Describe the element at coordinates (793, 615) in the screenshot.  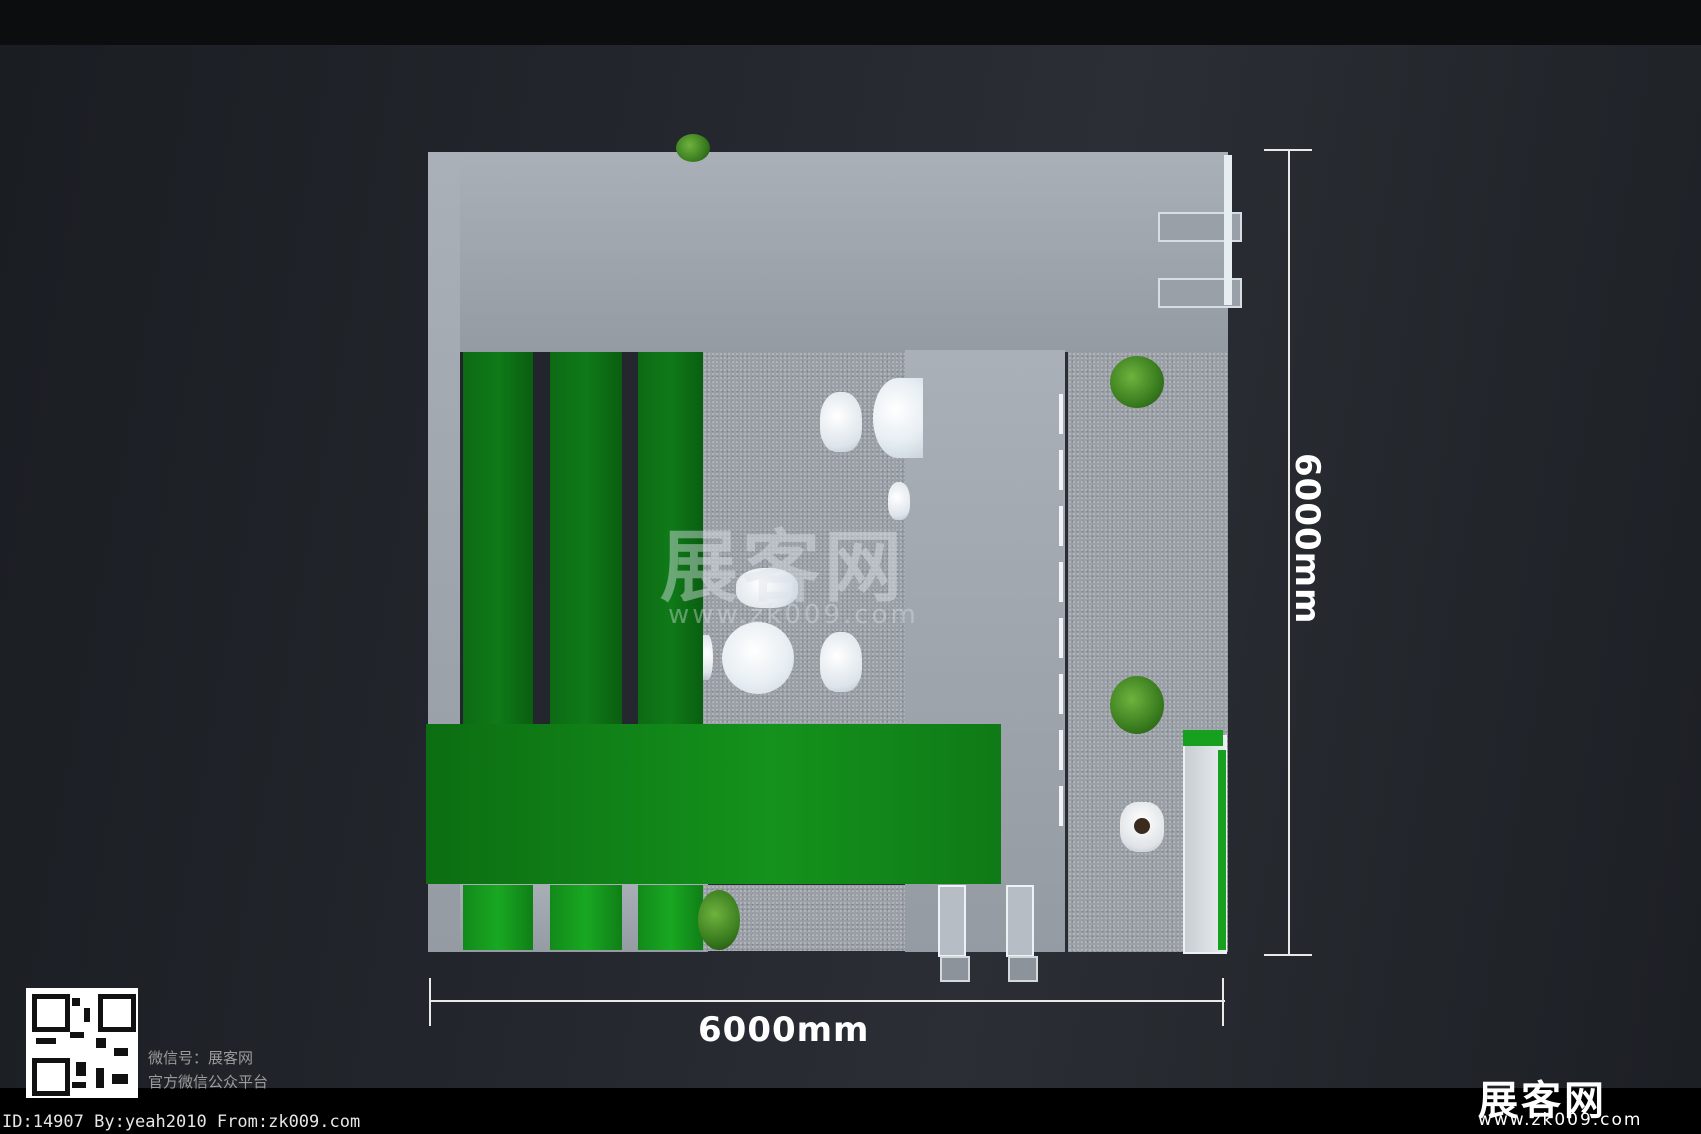
I see `center-watermark-url: www.zk009.com` at that location.